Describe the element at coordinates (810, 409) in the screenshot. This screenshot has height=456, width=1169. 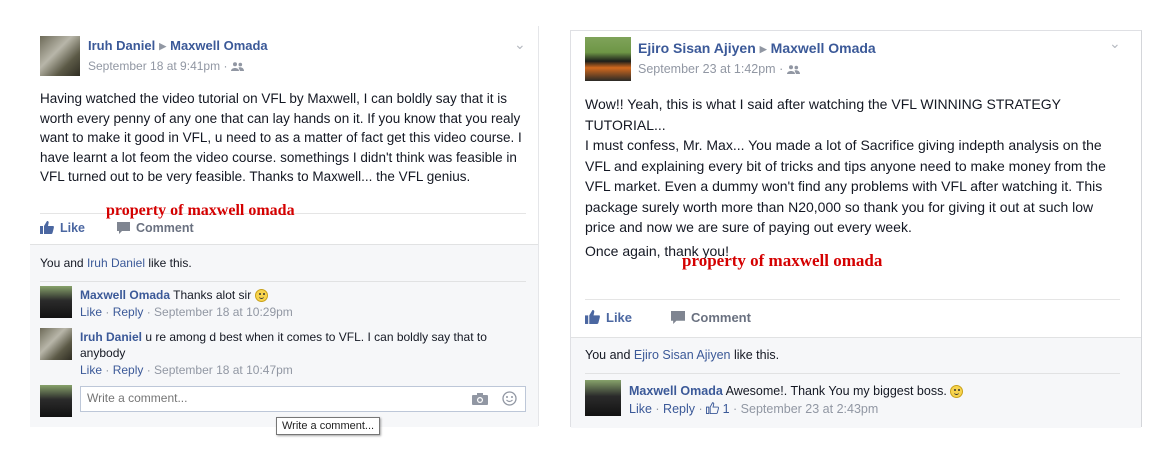
I see `comment-timestamp: September 23 at 2:43pm` at that location.